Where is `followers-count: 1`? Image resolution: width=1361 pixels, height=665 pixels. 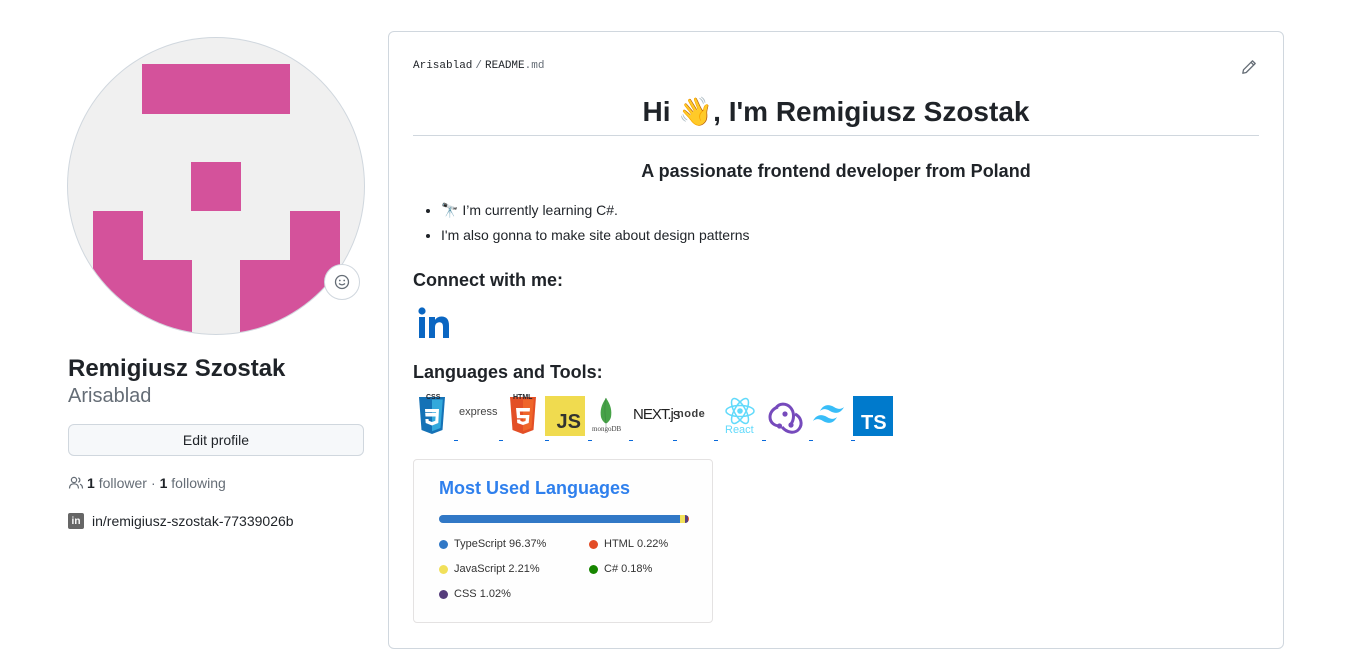
followers-count: 1 is located at coordinates (91, 483).